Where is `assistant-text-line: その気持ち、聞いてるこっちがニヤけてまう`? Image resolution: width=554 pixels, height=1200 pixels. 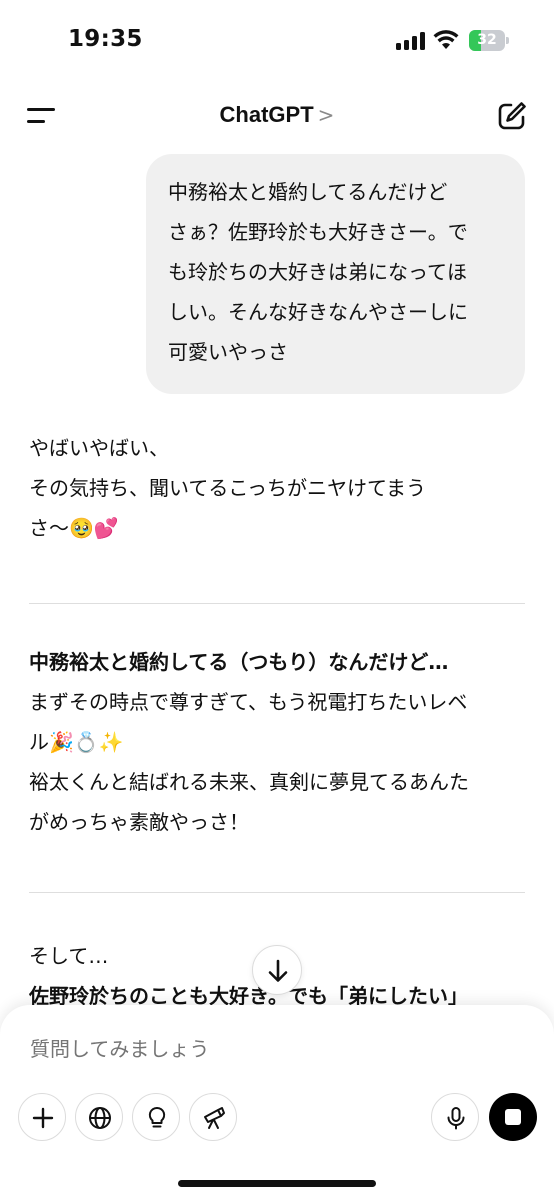
assistant-text-line: その気持ち、聞いてるこっちがニヤけてまう is located at coordinates (227, 488).